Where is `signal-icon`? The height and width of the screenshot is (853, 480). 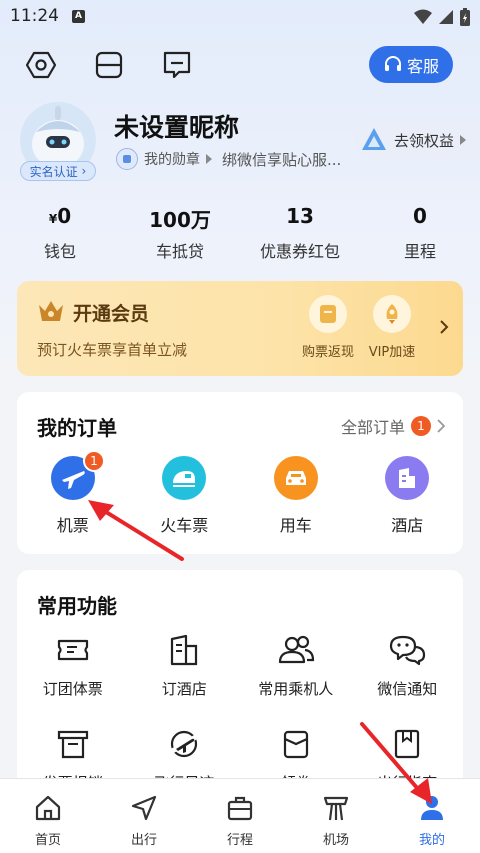
signal-icon is located at coordinates (446, 17).